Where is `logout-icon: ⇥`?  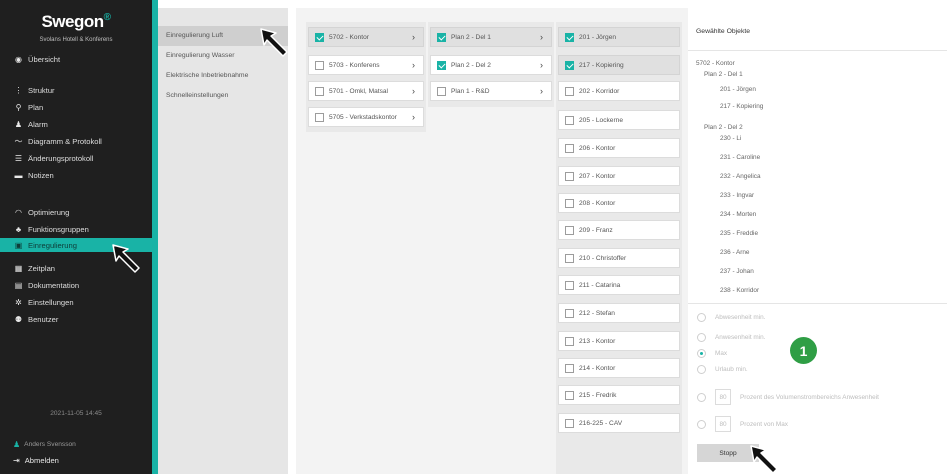
logout-icon: ⇥ is located at coordinates (16, 460).